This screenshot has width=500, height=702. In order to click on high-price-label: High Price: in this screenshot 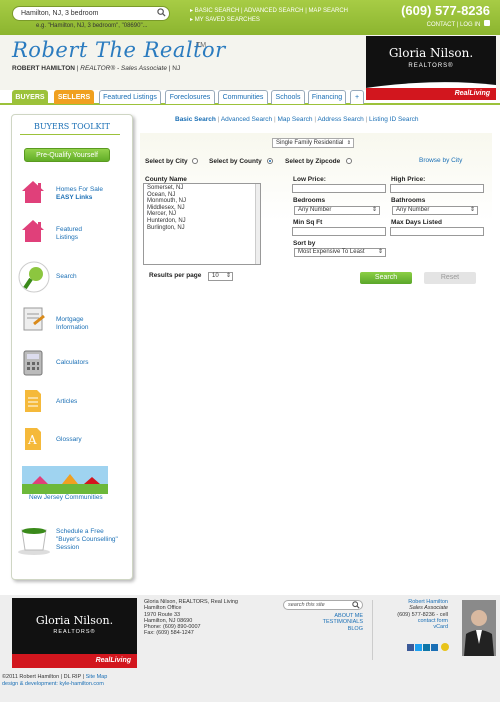, I will do `click(408, 179)`.